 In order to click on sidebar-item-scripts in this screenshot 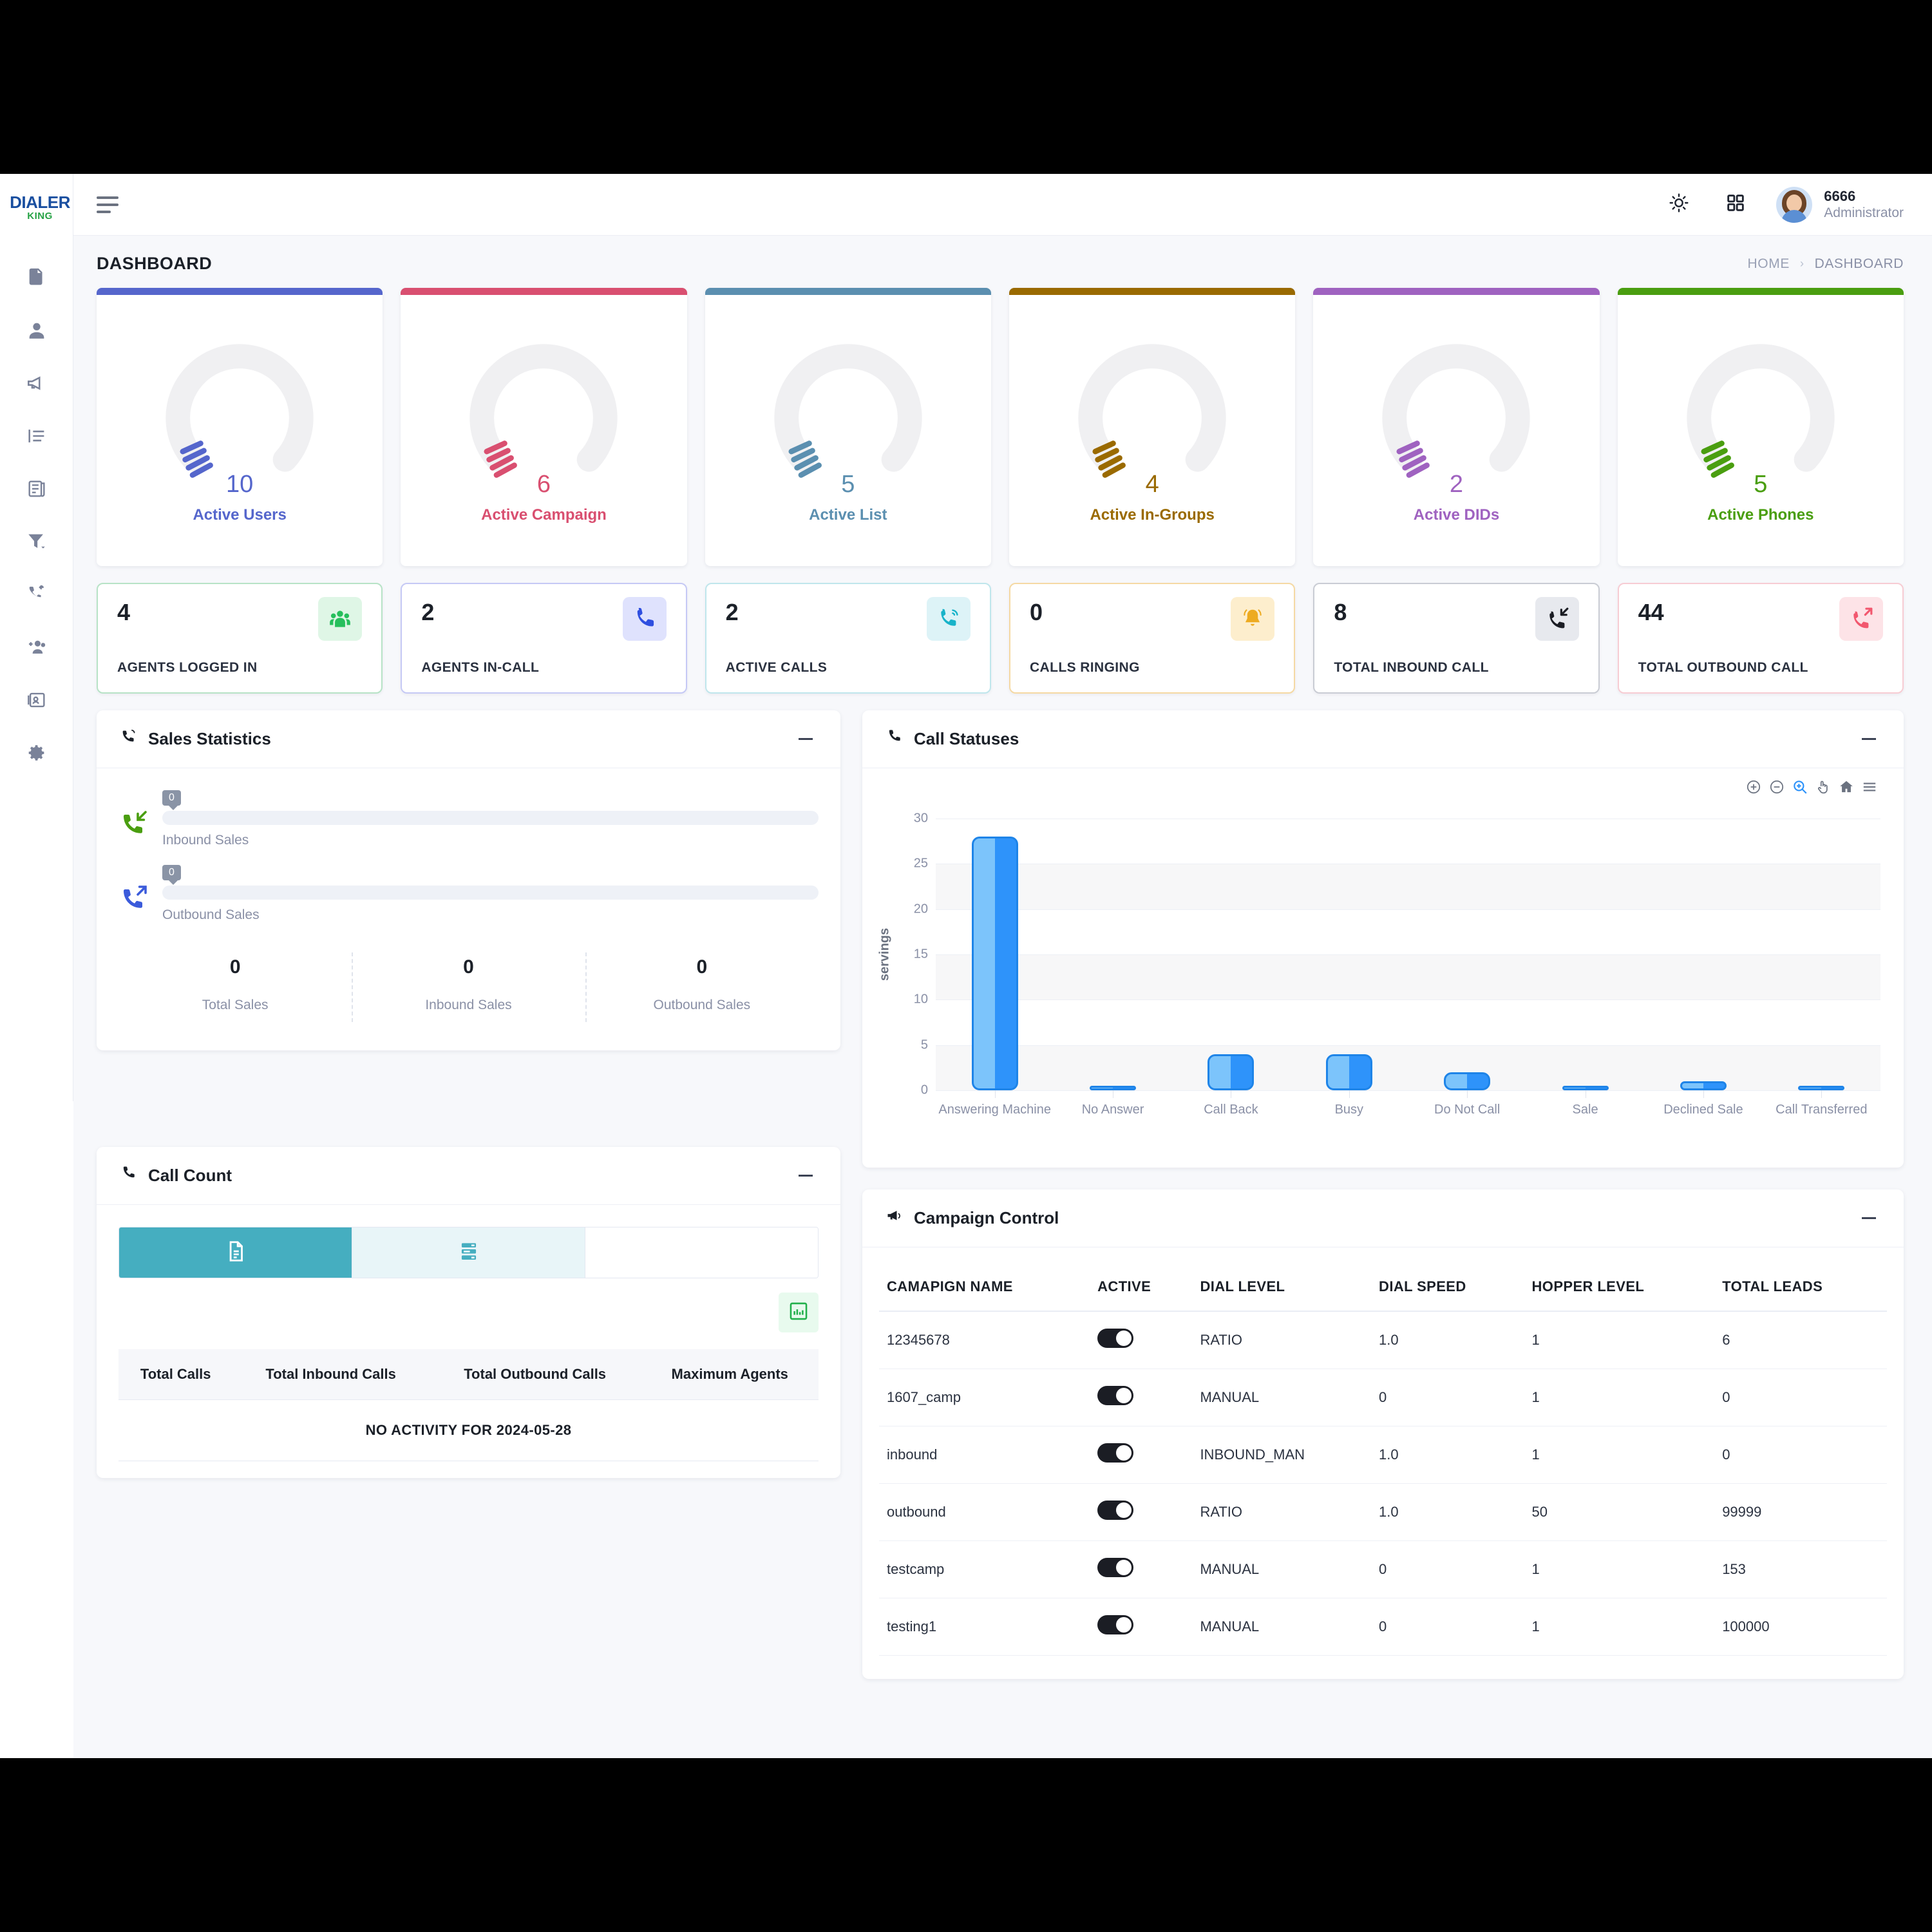, I will do `click(36, 489)`.